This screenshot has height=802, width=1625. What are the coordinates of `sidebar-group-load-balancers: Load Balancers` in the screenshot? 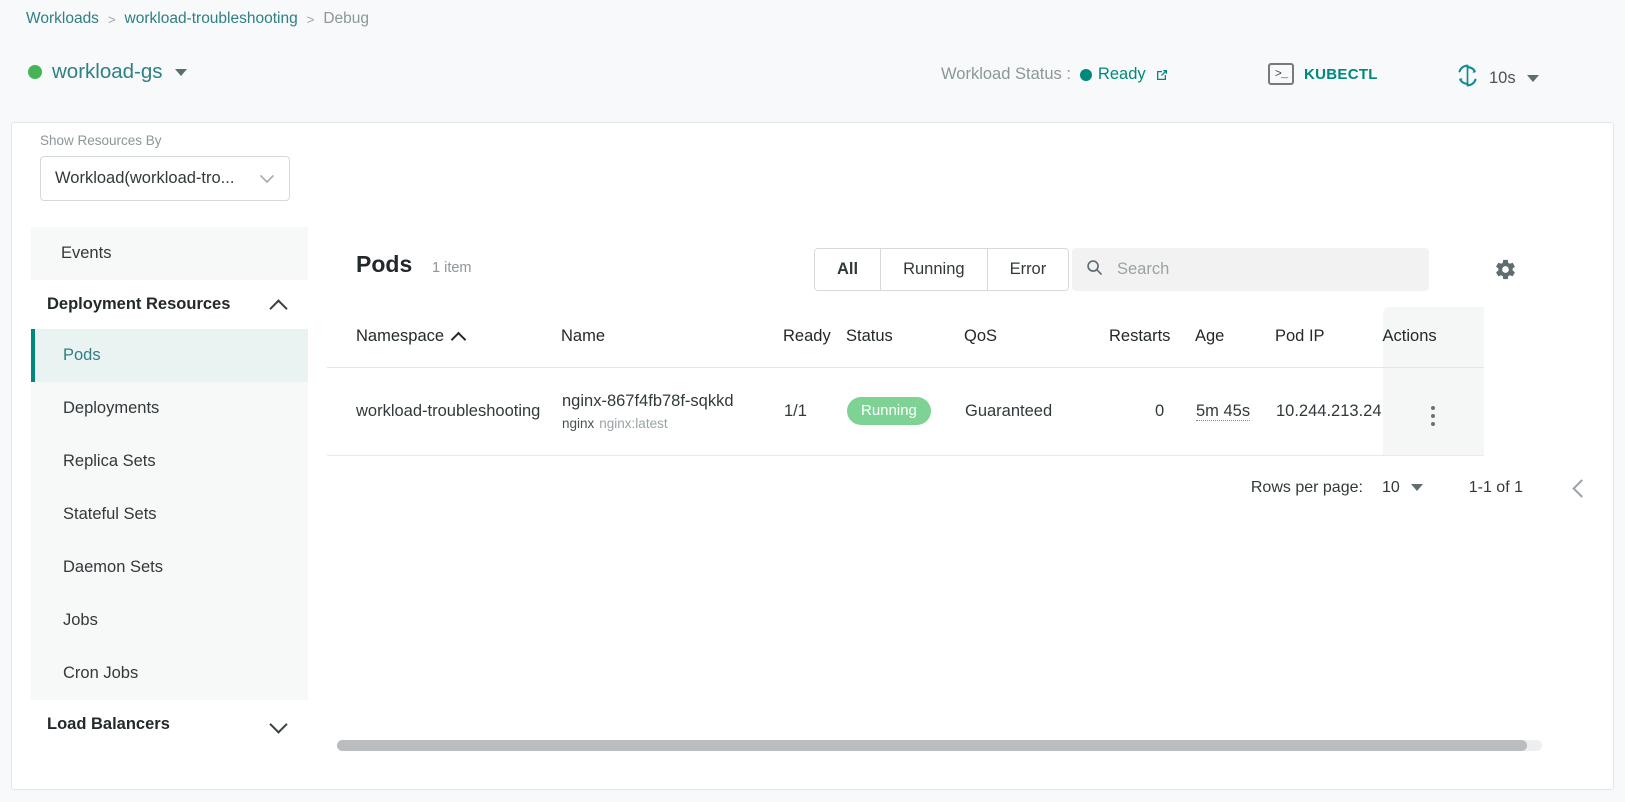 It's located at (169, 724).